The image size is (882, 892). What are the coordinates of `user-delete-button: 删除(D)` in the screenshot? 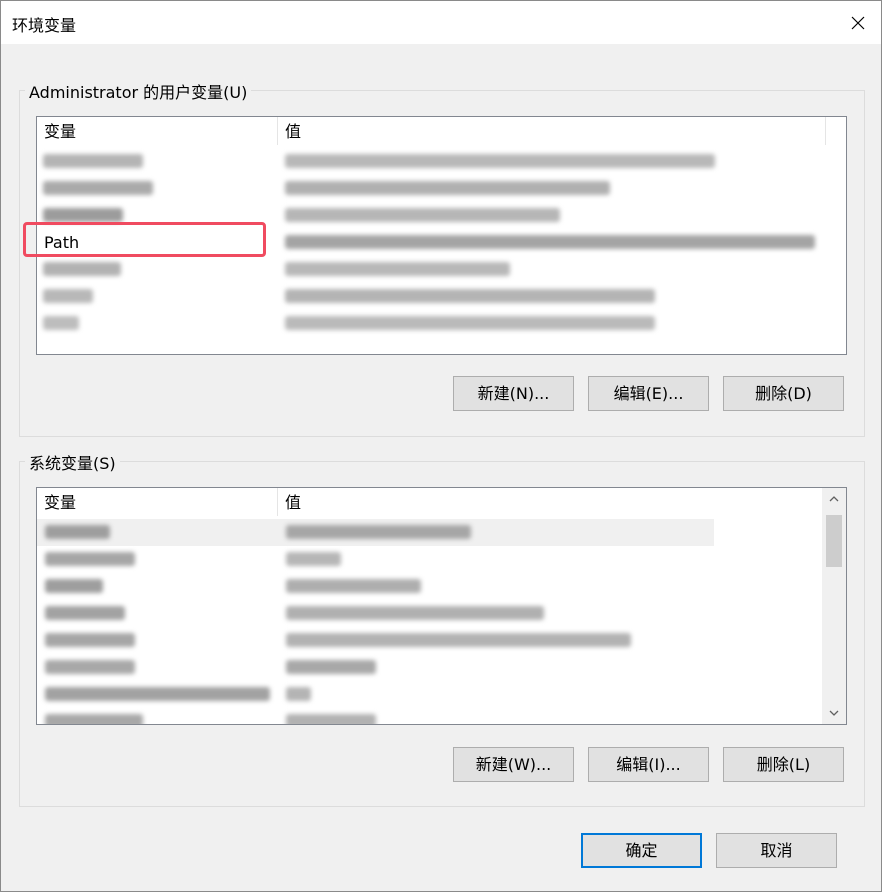 It's located at (783, 393).